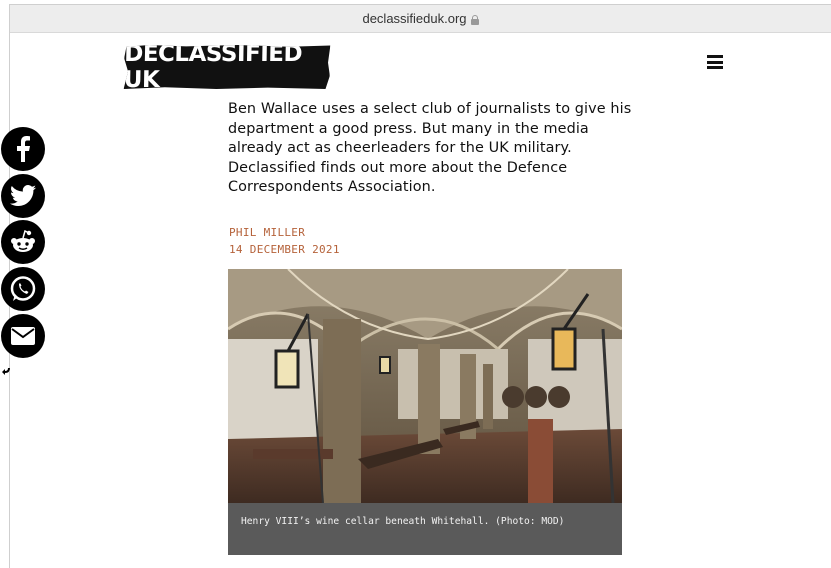 Image resolution: width=831 pixels, height=568 pixels. I want to click on facebook-share-button, so click(23, 149).